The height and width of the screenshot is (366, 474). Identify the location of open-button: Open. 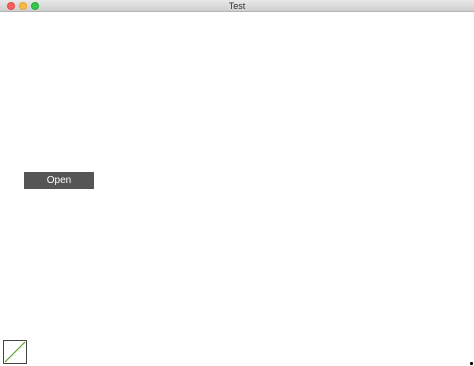
(59, 180).